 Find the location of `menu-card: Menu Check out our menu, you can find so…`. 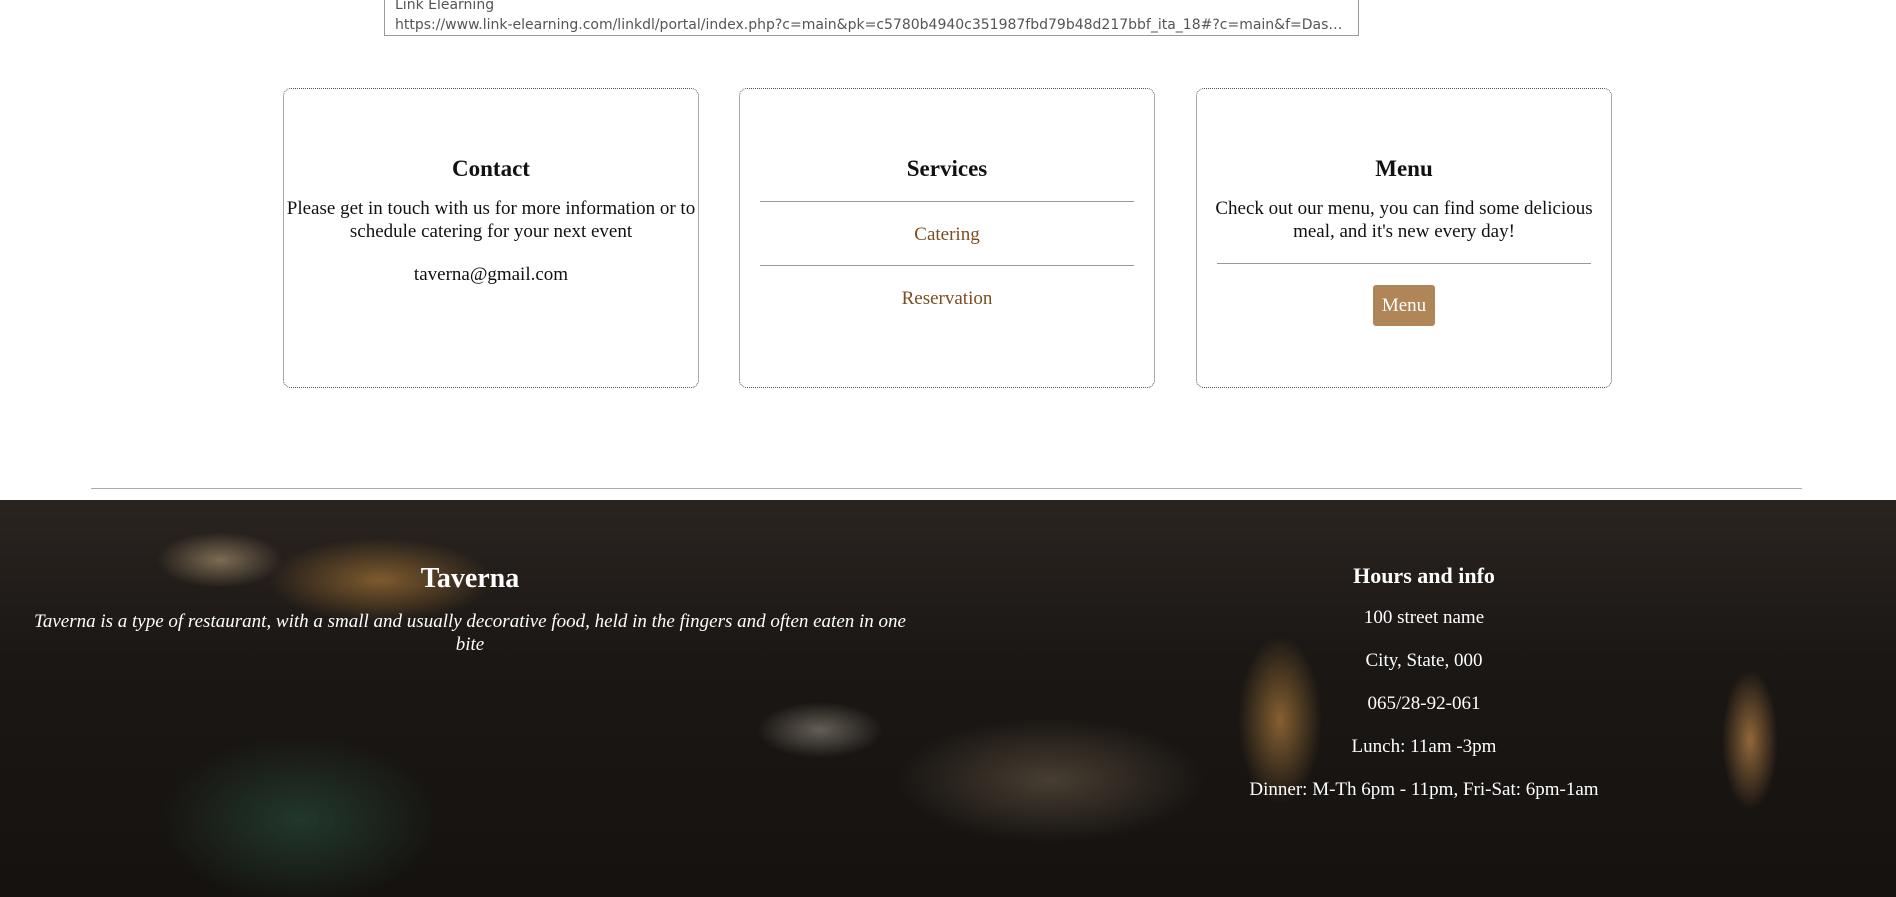

menu-card: Menu Check out our menu, you can find so… is located at coordinates (1404, 238).